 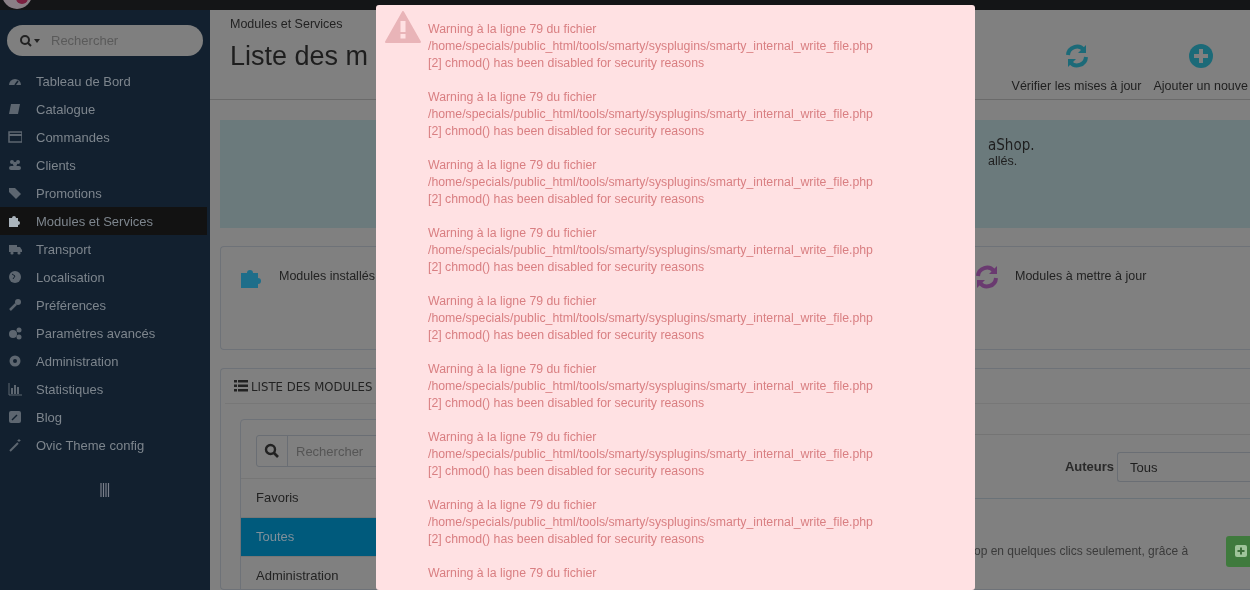 I want to click on info-text: allés., so click(x=1003, y=161).